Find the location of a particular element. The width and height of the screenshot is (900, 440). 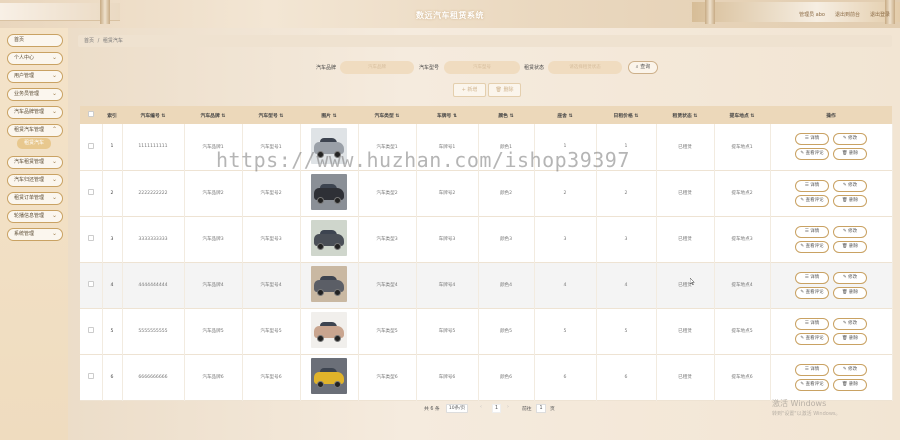

sort-icon: ⇅ is located at coordinates (334, 116).